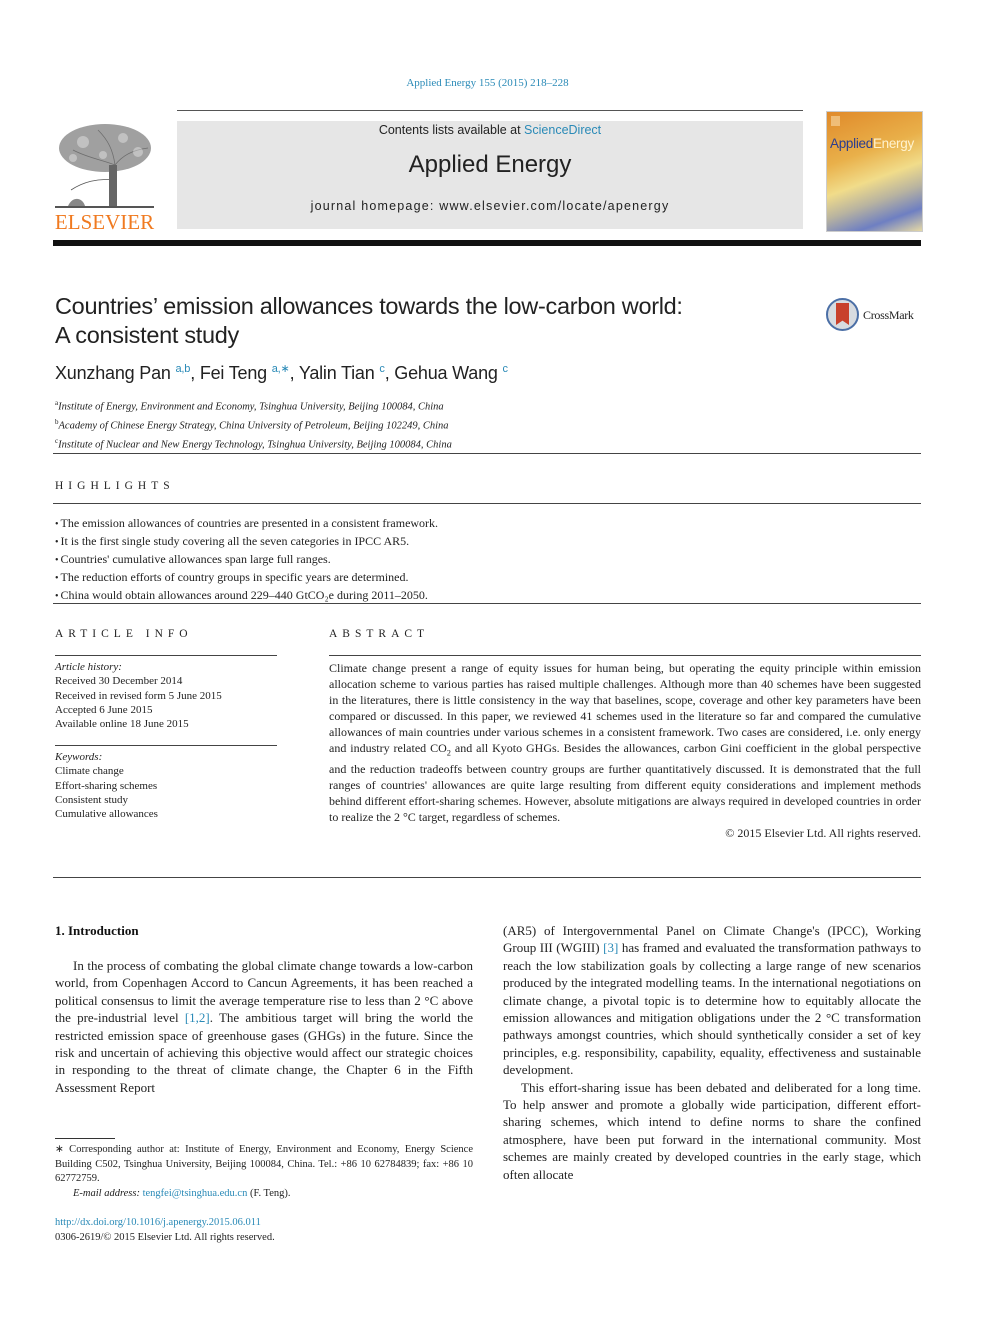 Image resolution: width=992 pixels, height=1323 pixels. What do you see at coordinates (106, 814) in the screenshot?
I see `keyword: Cumulative allowances` at bounding box center [106, 814].